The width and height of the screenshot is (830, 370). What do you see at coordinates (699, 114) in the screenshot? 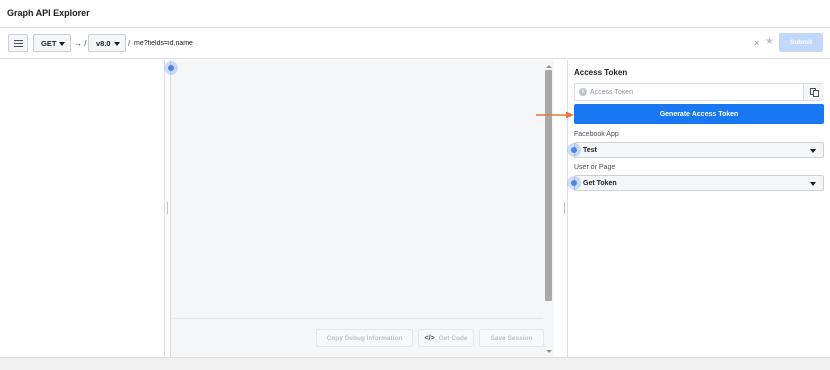
I see `generate-access-token-button: Generate Access Token` at bounding box center [699, 114].